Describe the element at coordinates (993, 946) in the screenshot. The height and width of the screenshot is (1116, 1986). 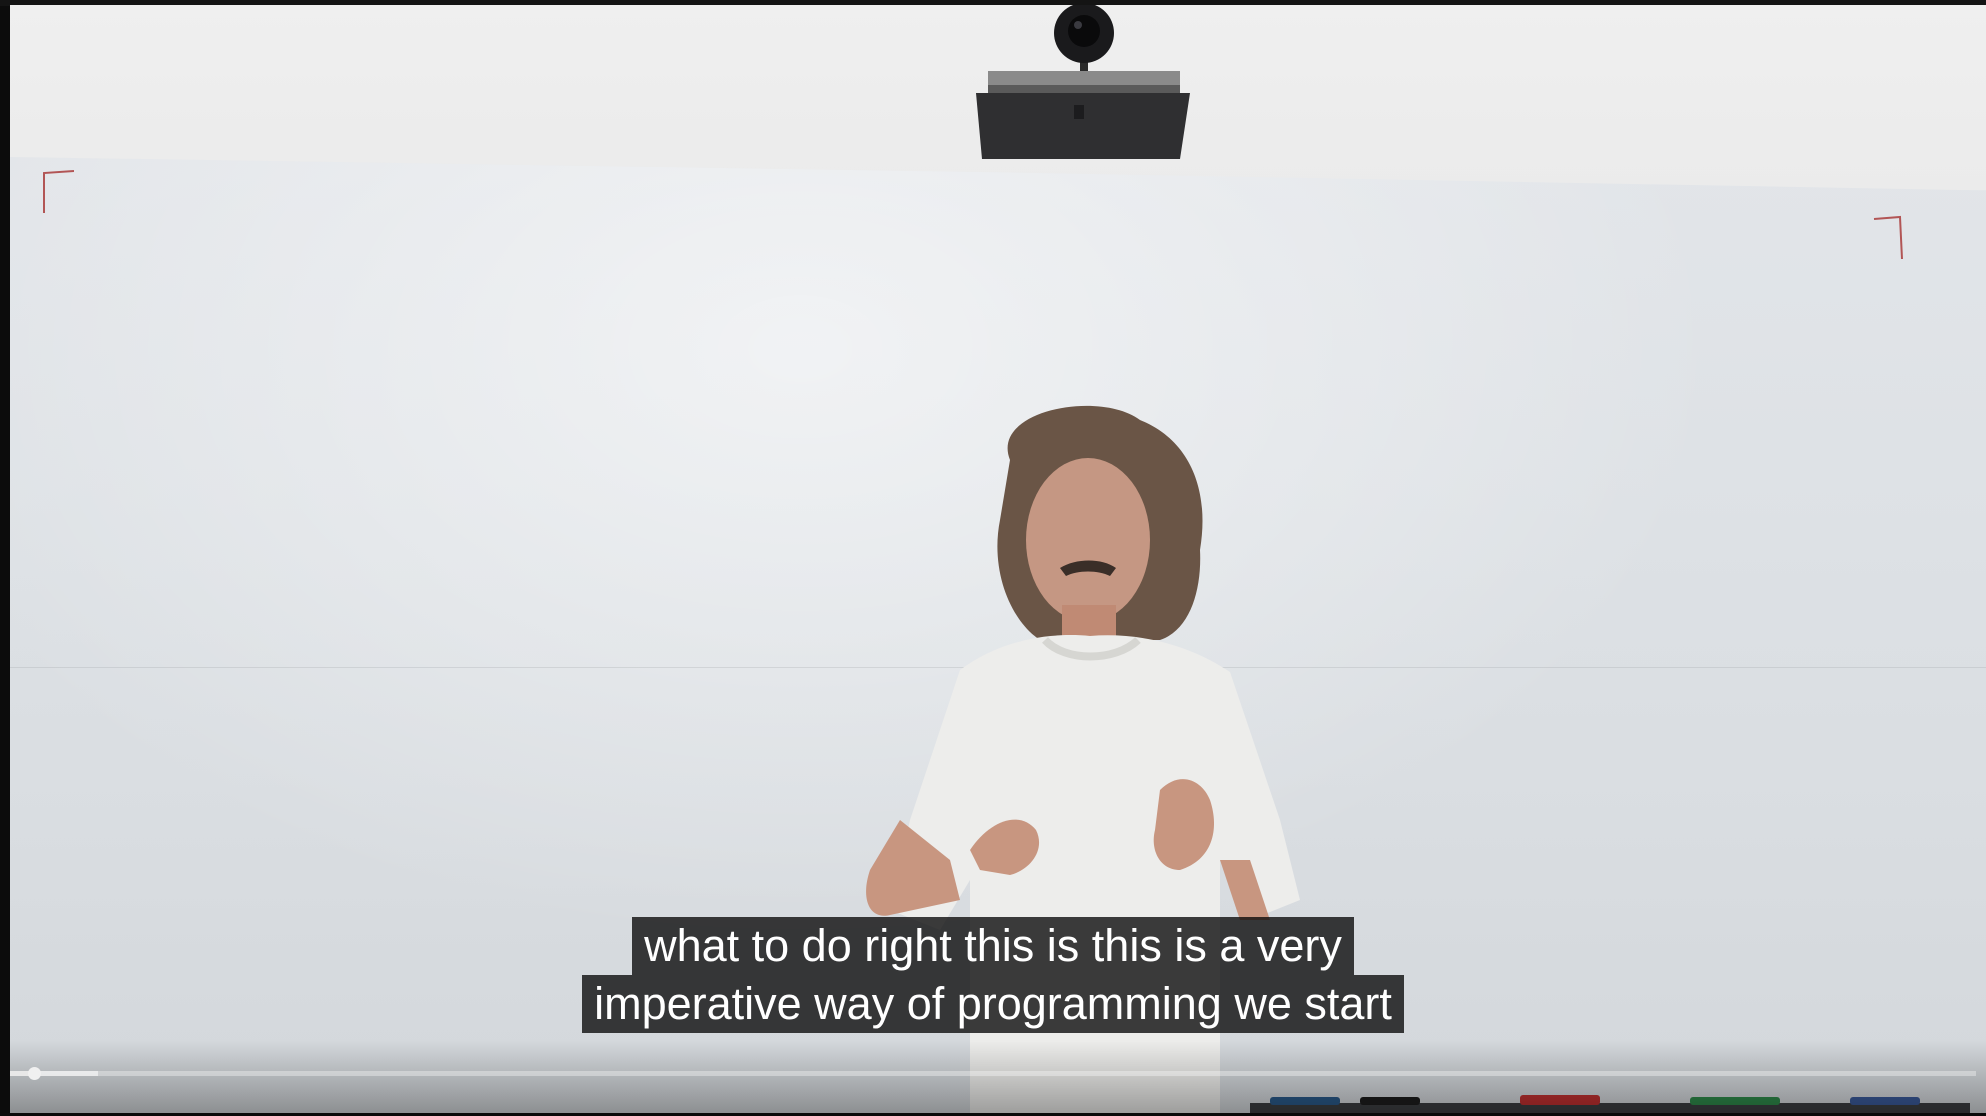
I see `caption-line-1: what to do right this is this is a very` at that location.